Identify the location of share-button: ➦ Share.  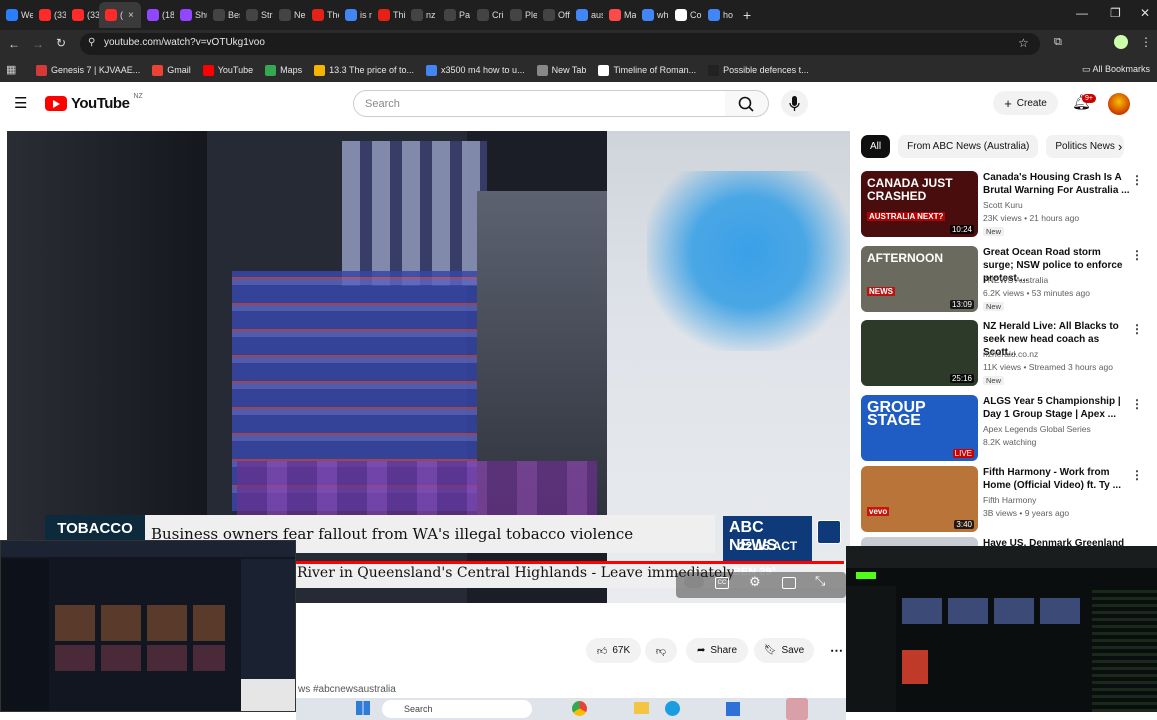
(717, 650).